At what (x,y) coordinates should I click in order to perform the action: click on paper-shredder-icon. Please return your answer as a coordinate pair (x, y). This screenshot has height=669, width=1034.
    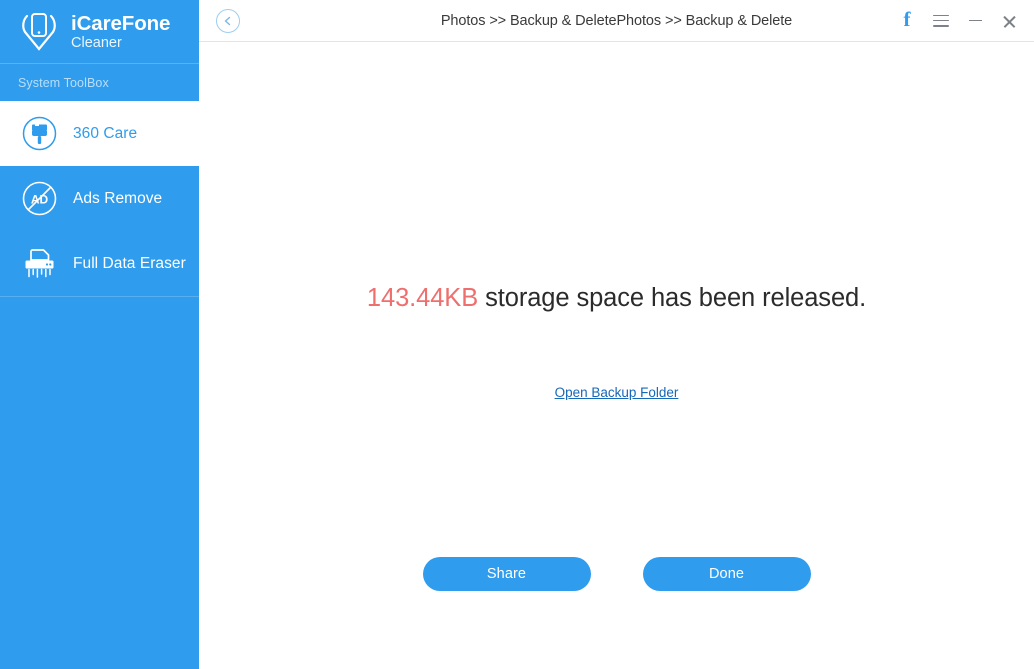
    Looking at the image, I should click on (39, 263).